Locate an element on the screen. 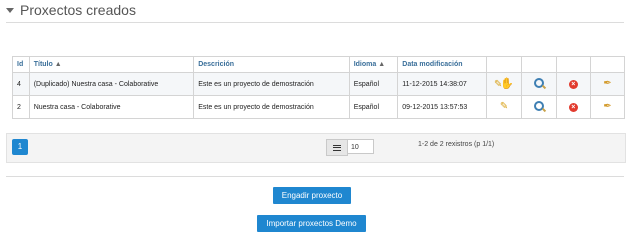  page-size-input: 10 is located at coordinates (361, 146).